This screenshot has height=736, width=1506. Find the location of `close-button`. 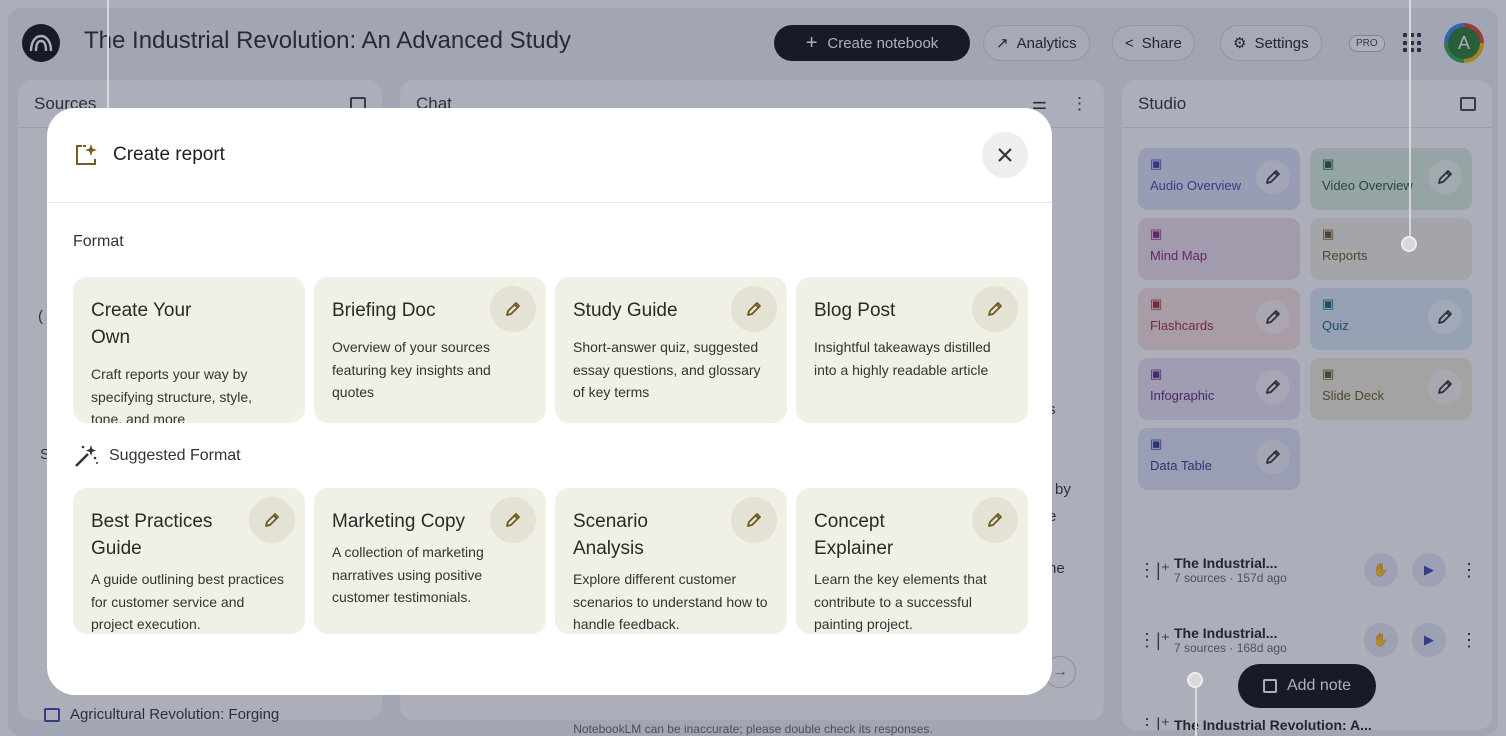

close-button is located at coordinates (1005, 155).